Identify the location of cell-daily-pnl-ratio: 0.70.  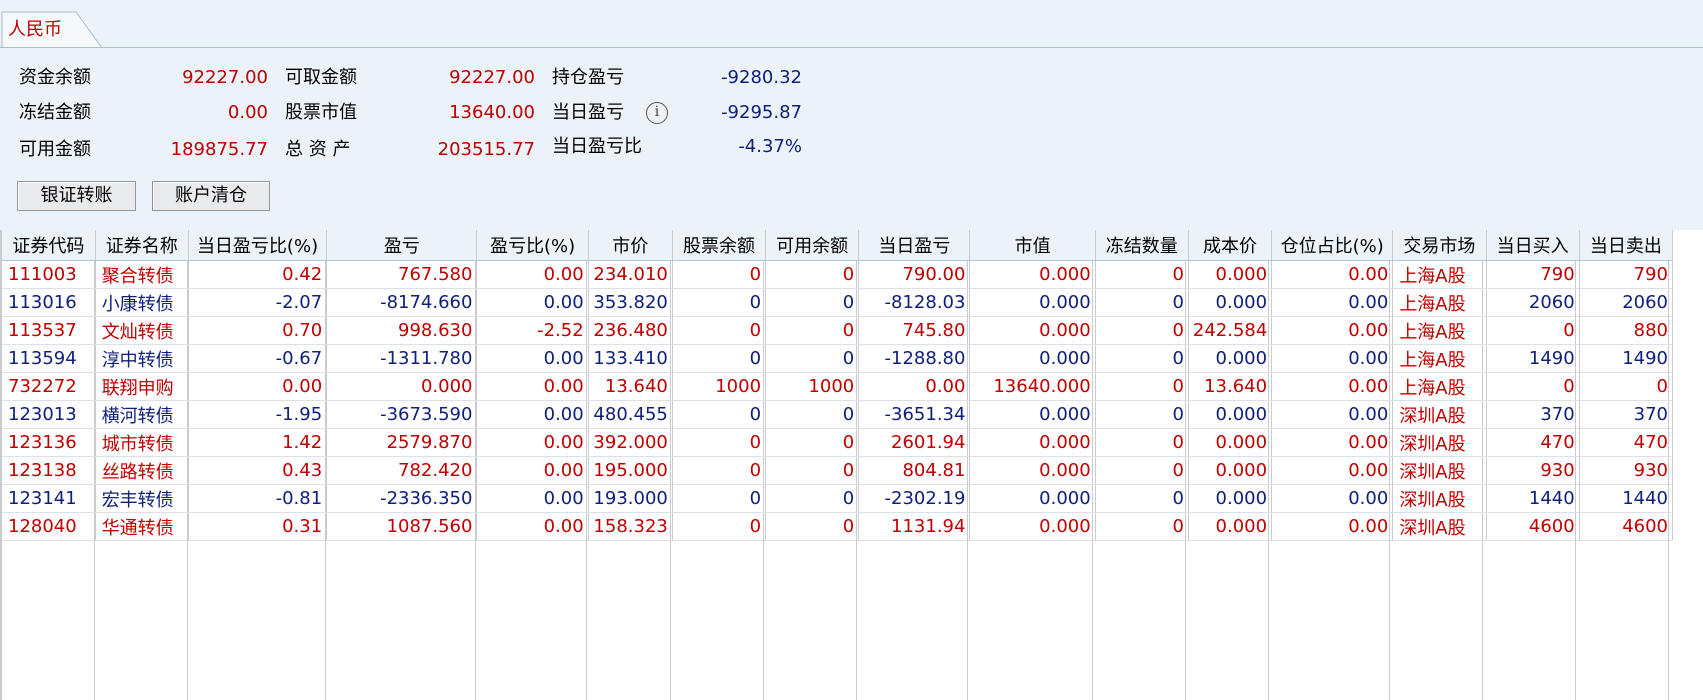
(258, 330).